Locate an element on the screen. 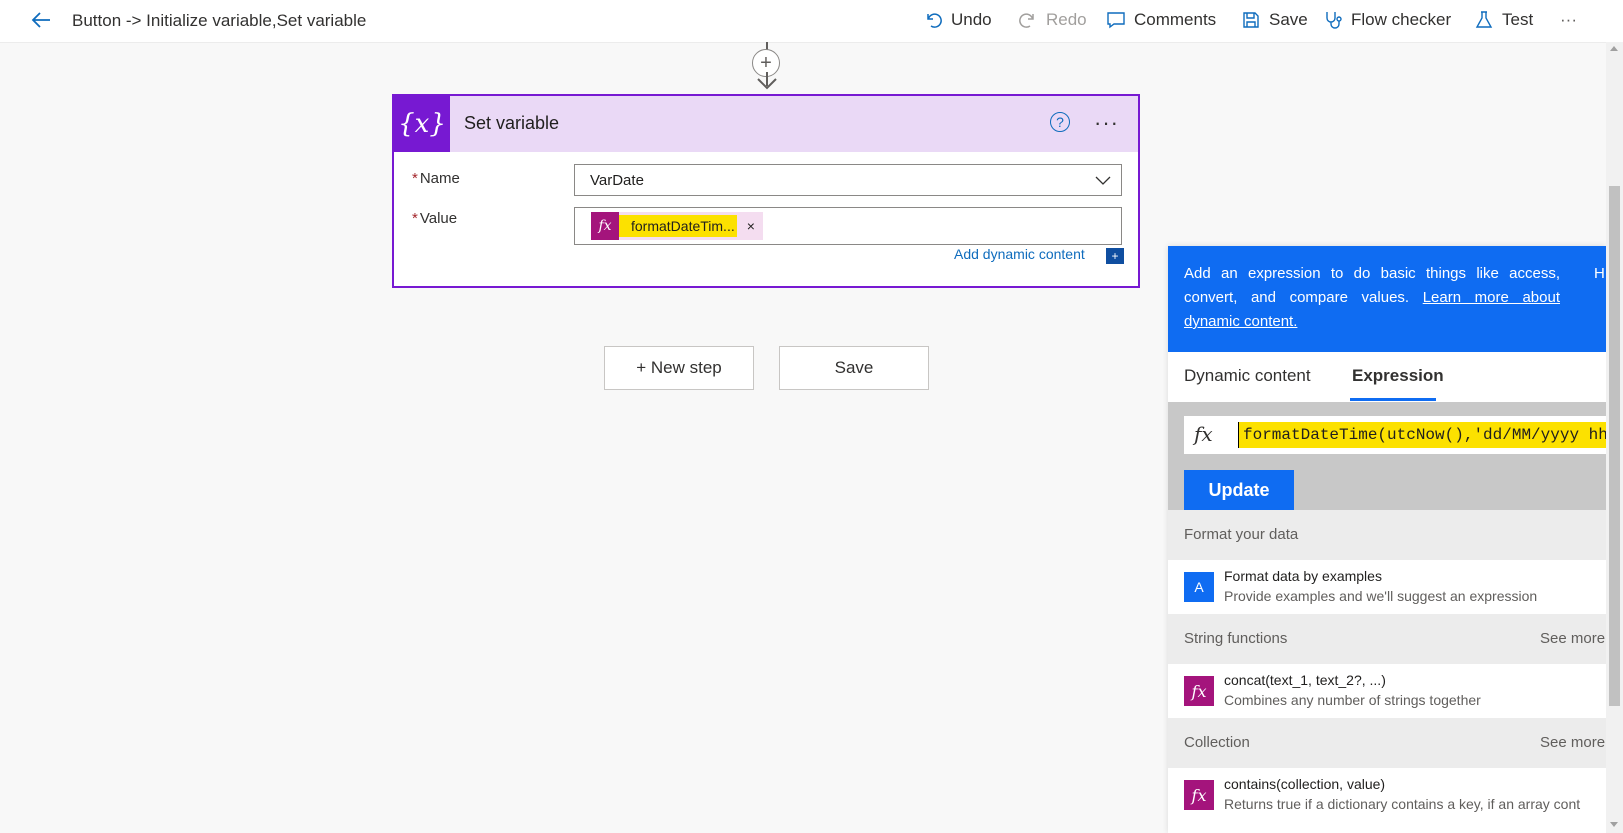  redo-button: Redo is located at coordinates (1052, 20).